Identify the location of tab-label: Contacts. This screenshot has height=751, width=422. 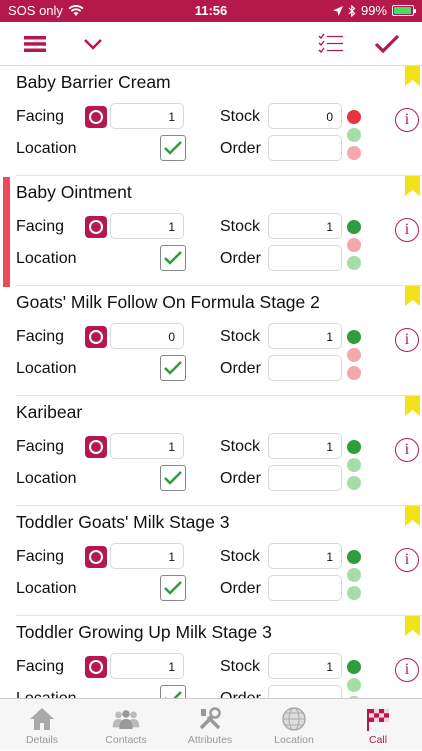
(126, 740).